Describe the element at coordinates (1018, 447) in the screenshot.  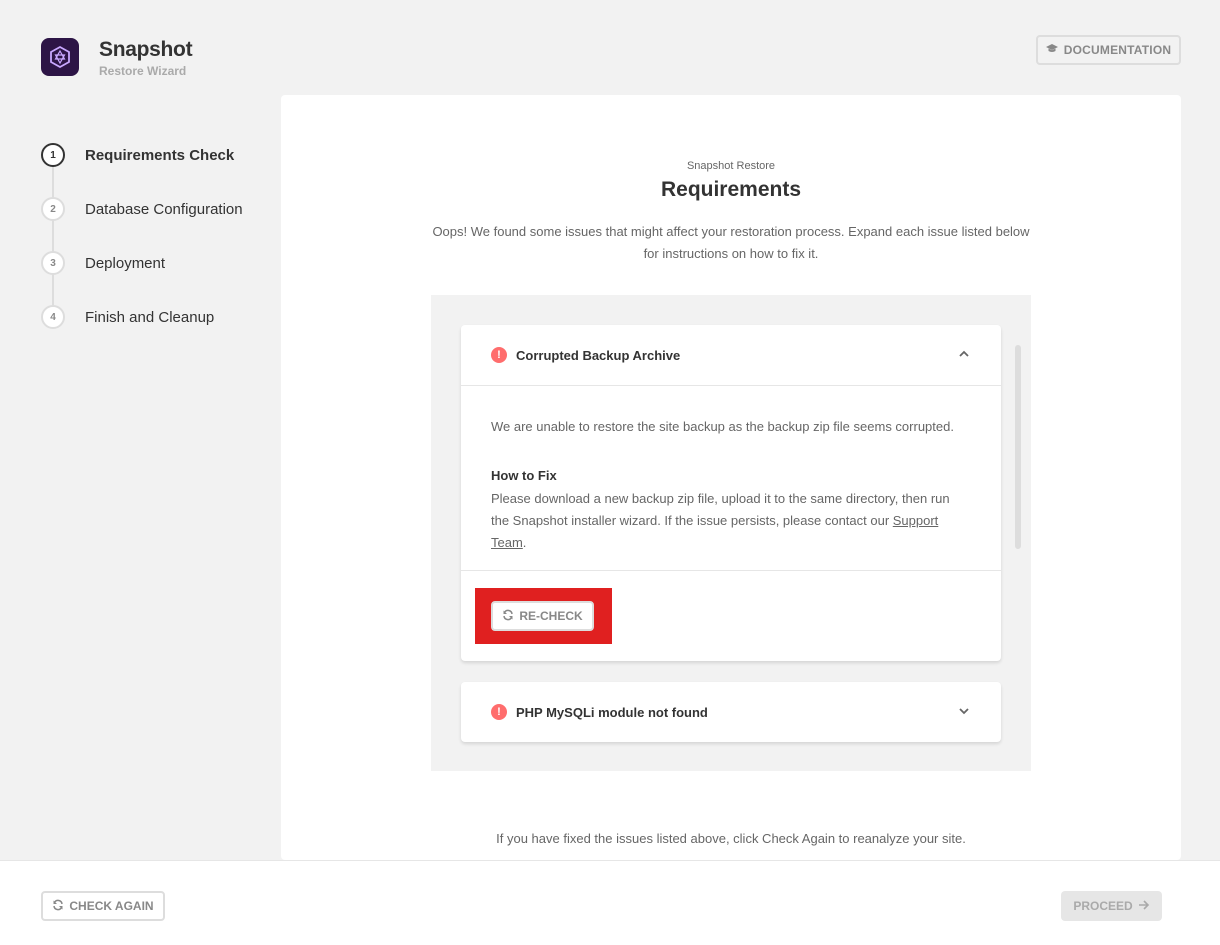
I see `scrollbar` at that location.